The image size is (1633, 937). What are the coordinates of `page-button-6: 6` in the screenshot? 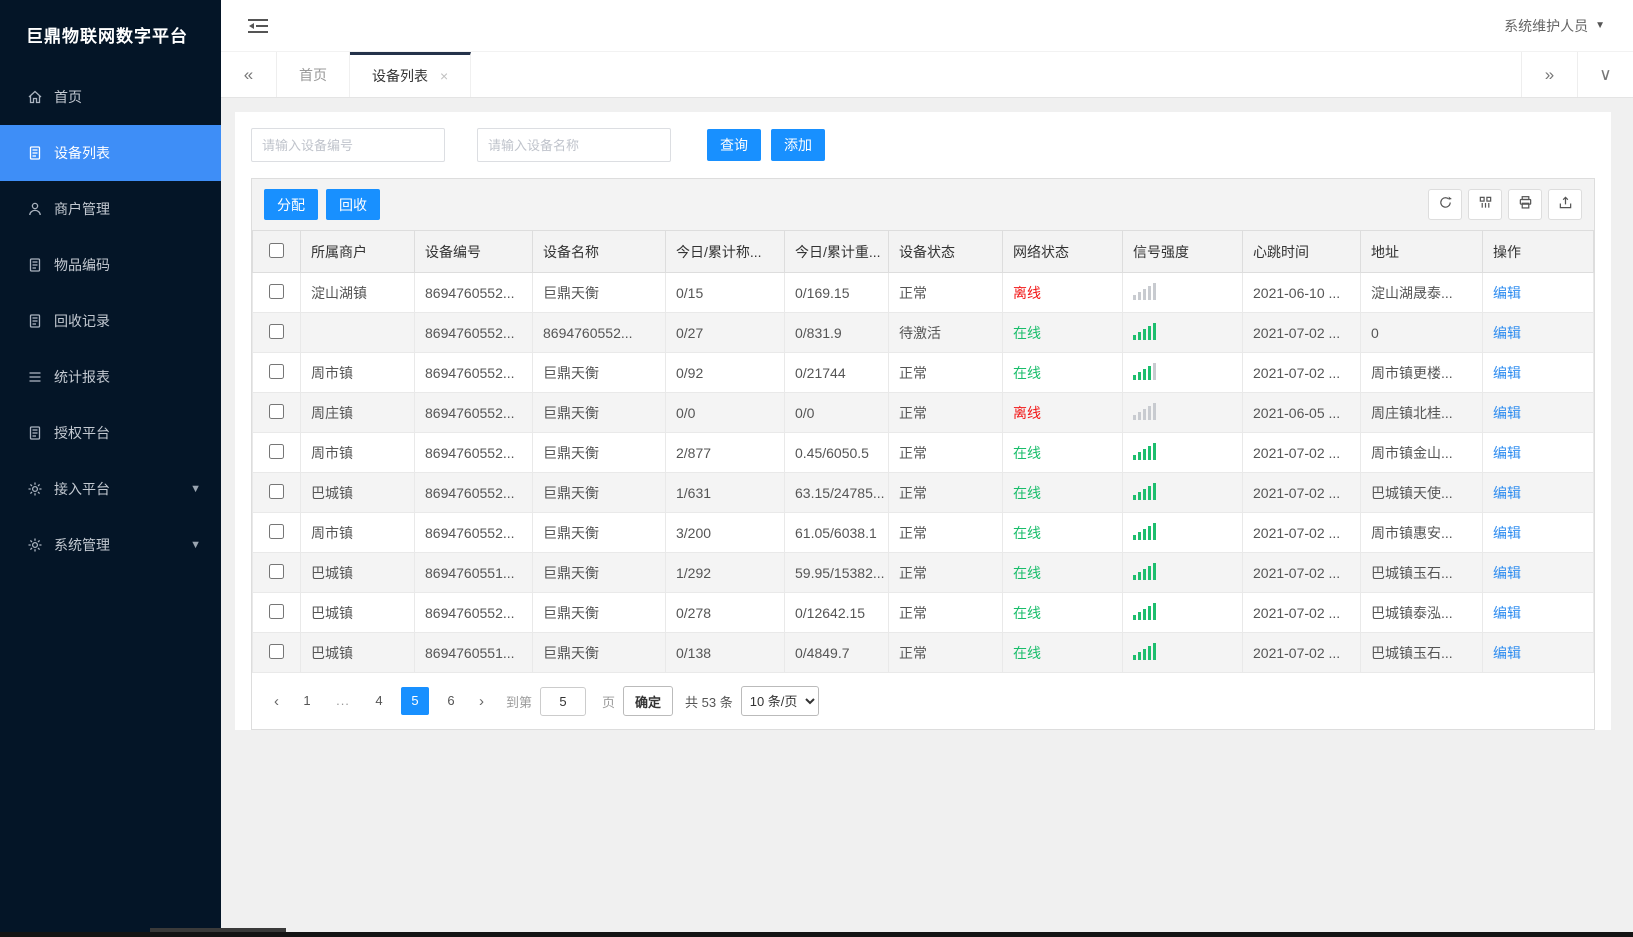 It's located at (451, 701).